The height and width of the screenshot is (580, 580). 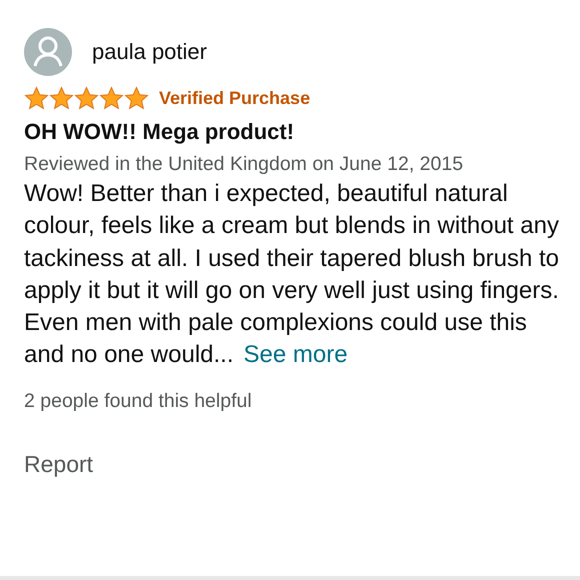 What do you see at coordinates (296, 354) in the screenshot?
I see `see-more-link: See more` at bounding box center [296, 354].